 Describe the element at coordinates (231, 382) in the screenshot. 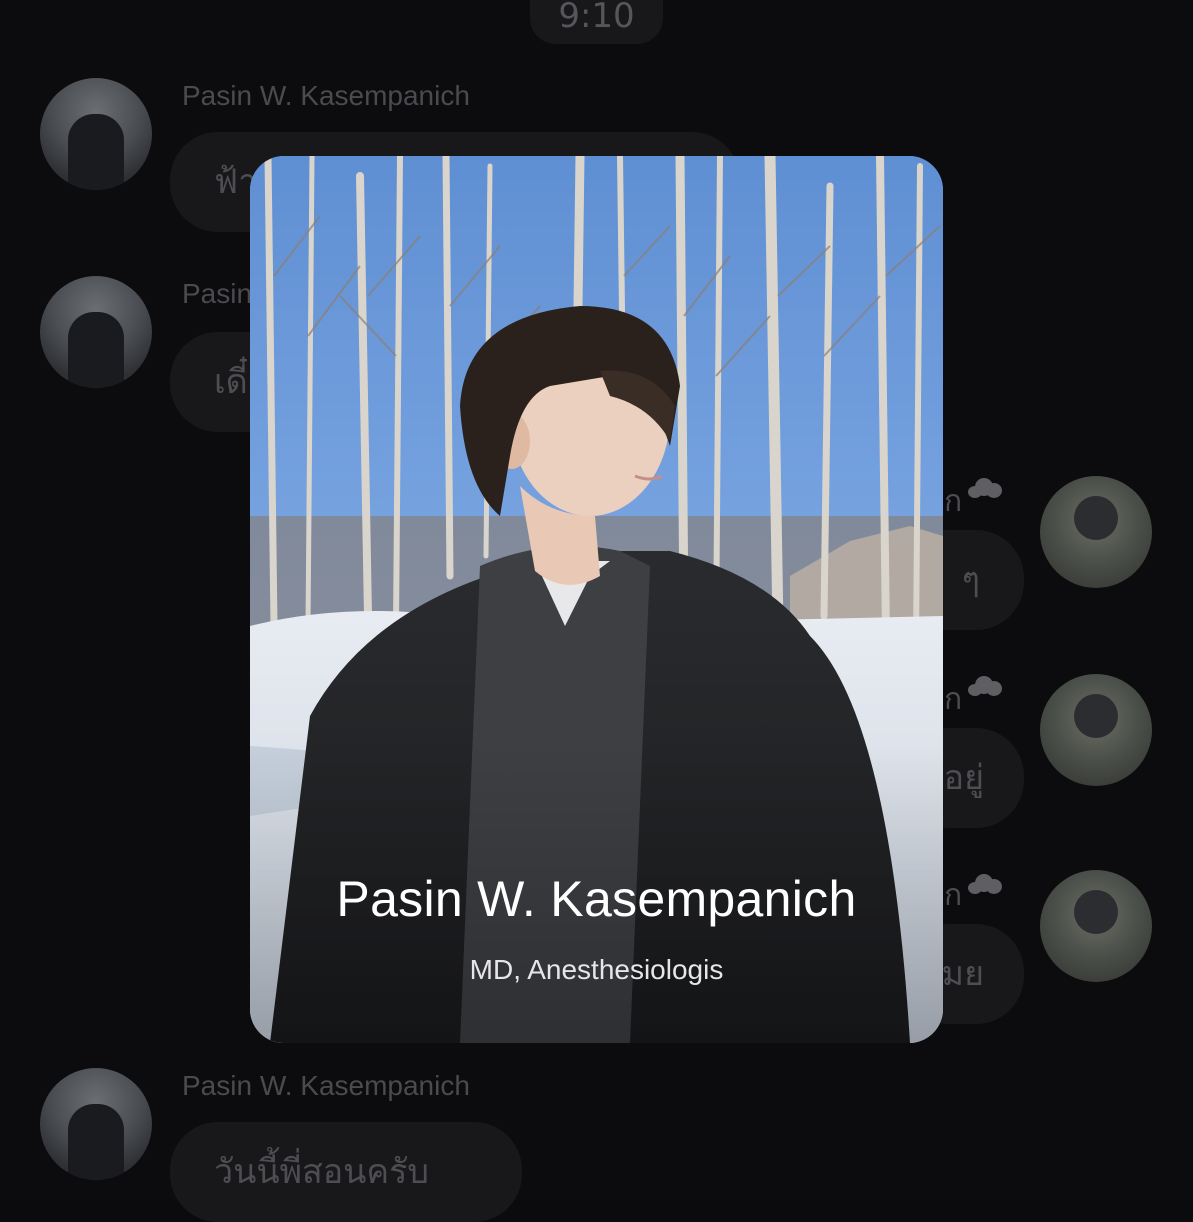

I see `message-text: เดี๋` at that location.